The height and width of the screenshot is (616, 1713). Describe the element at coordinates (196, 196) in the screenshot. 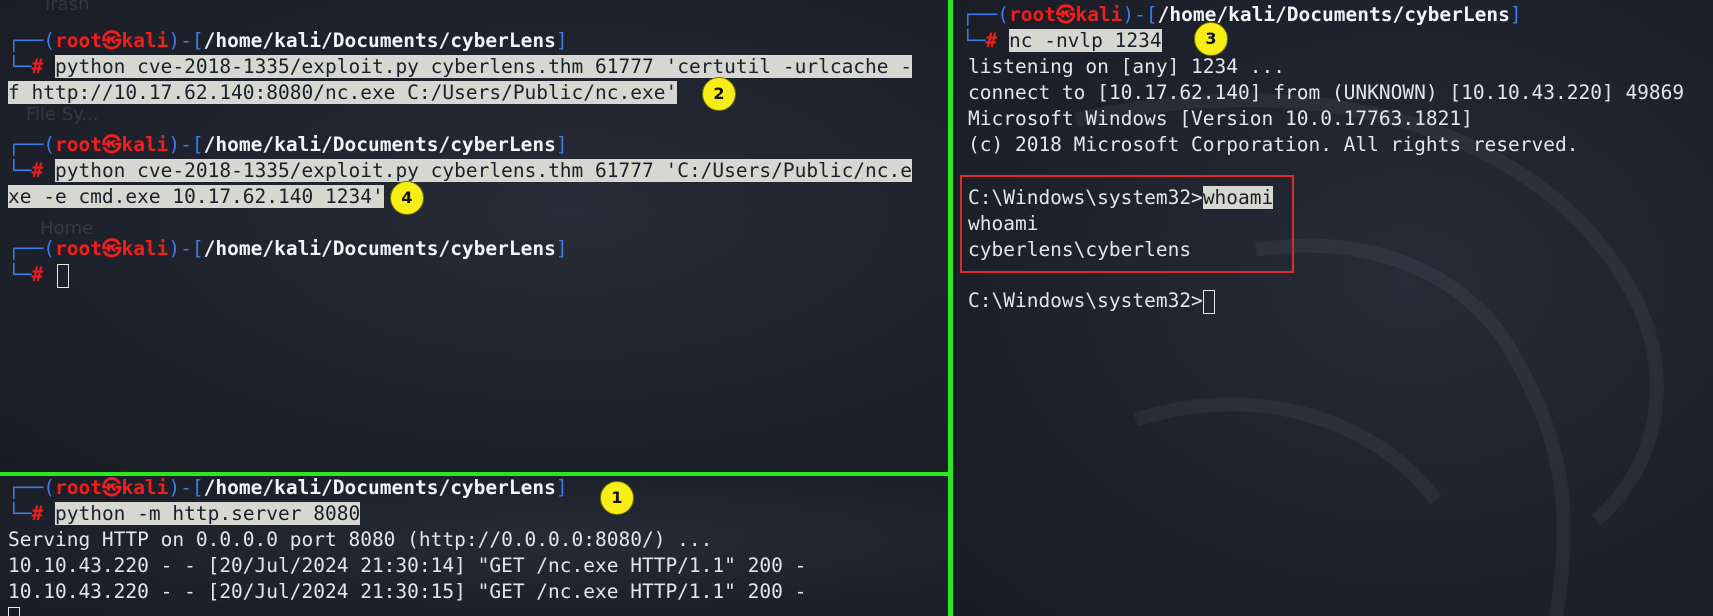

I see `command-line-wrap: xe -e cmd.exe 10.17.62.140 1234'` at that location.